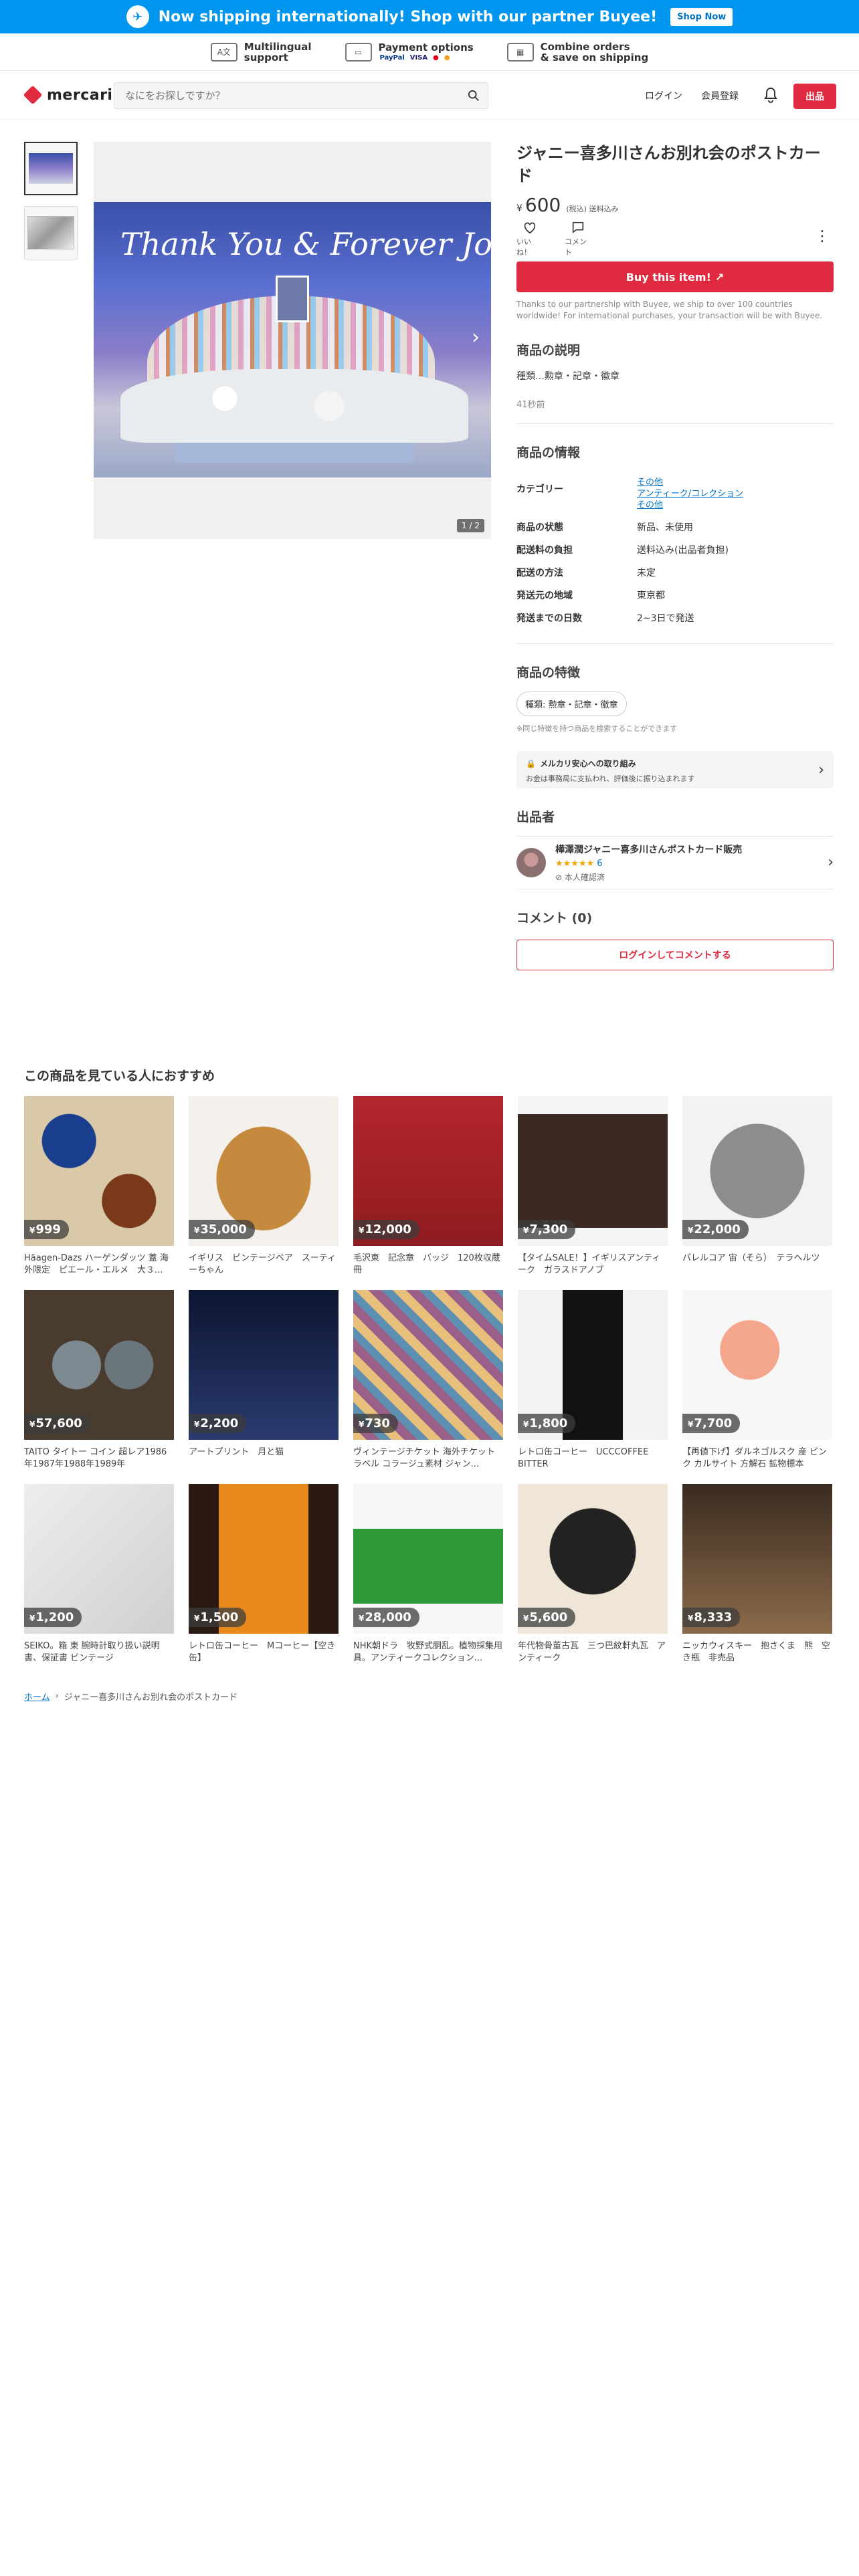 Image resolution: width=859 pixels, height=2576 pixels. Describe the element at coordinates (33, 95) in the screenshot. I see `logo-mark-icon` at that location.